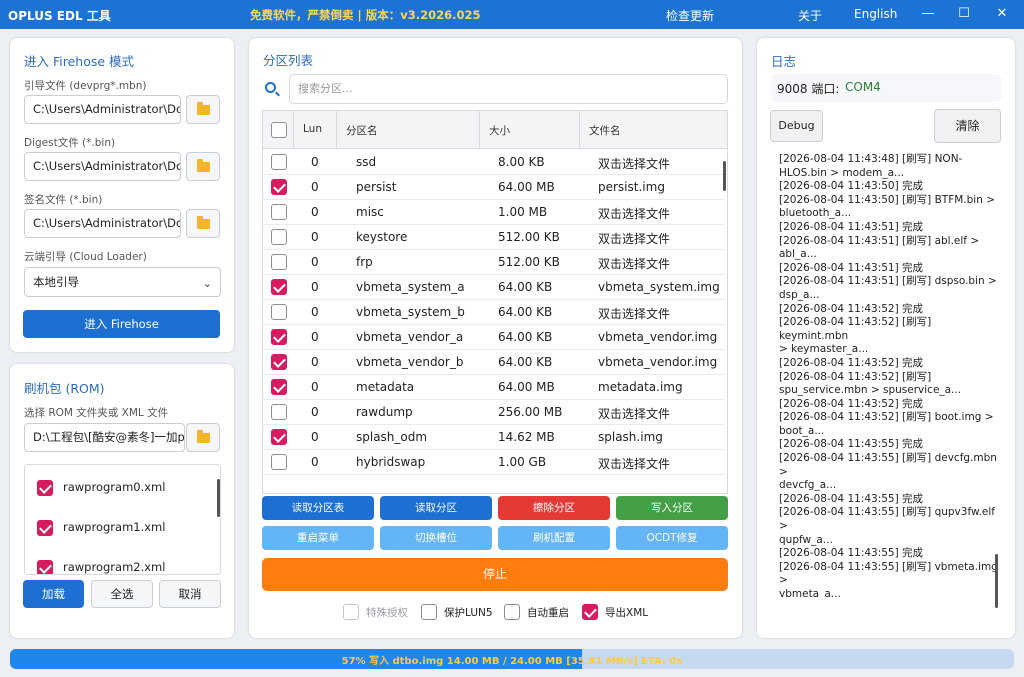 Image resolution: width=1024 pixels, height=677 pixels. What do you see at coordinates (387, 613) in the screenshot?
I see `option-label: 特殊授权` at bounding box center [387, 613].